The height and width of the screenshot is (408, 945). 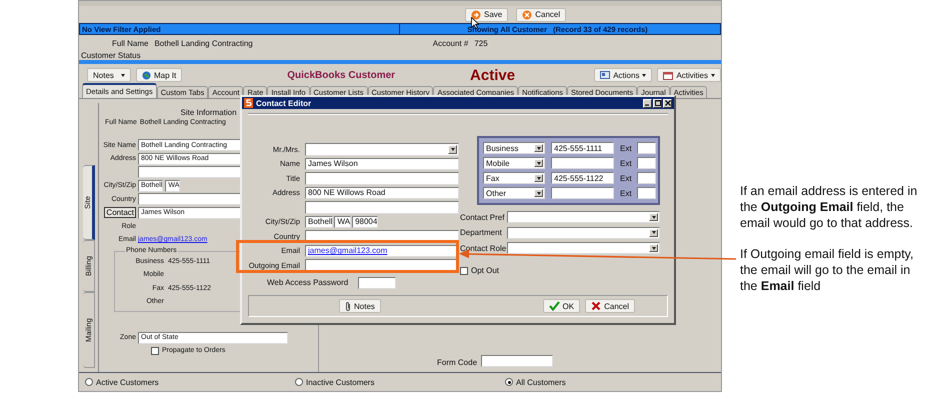 I want to click on cancel-icon, so click(x=527, y=15).